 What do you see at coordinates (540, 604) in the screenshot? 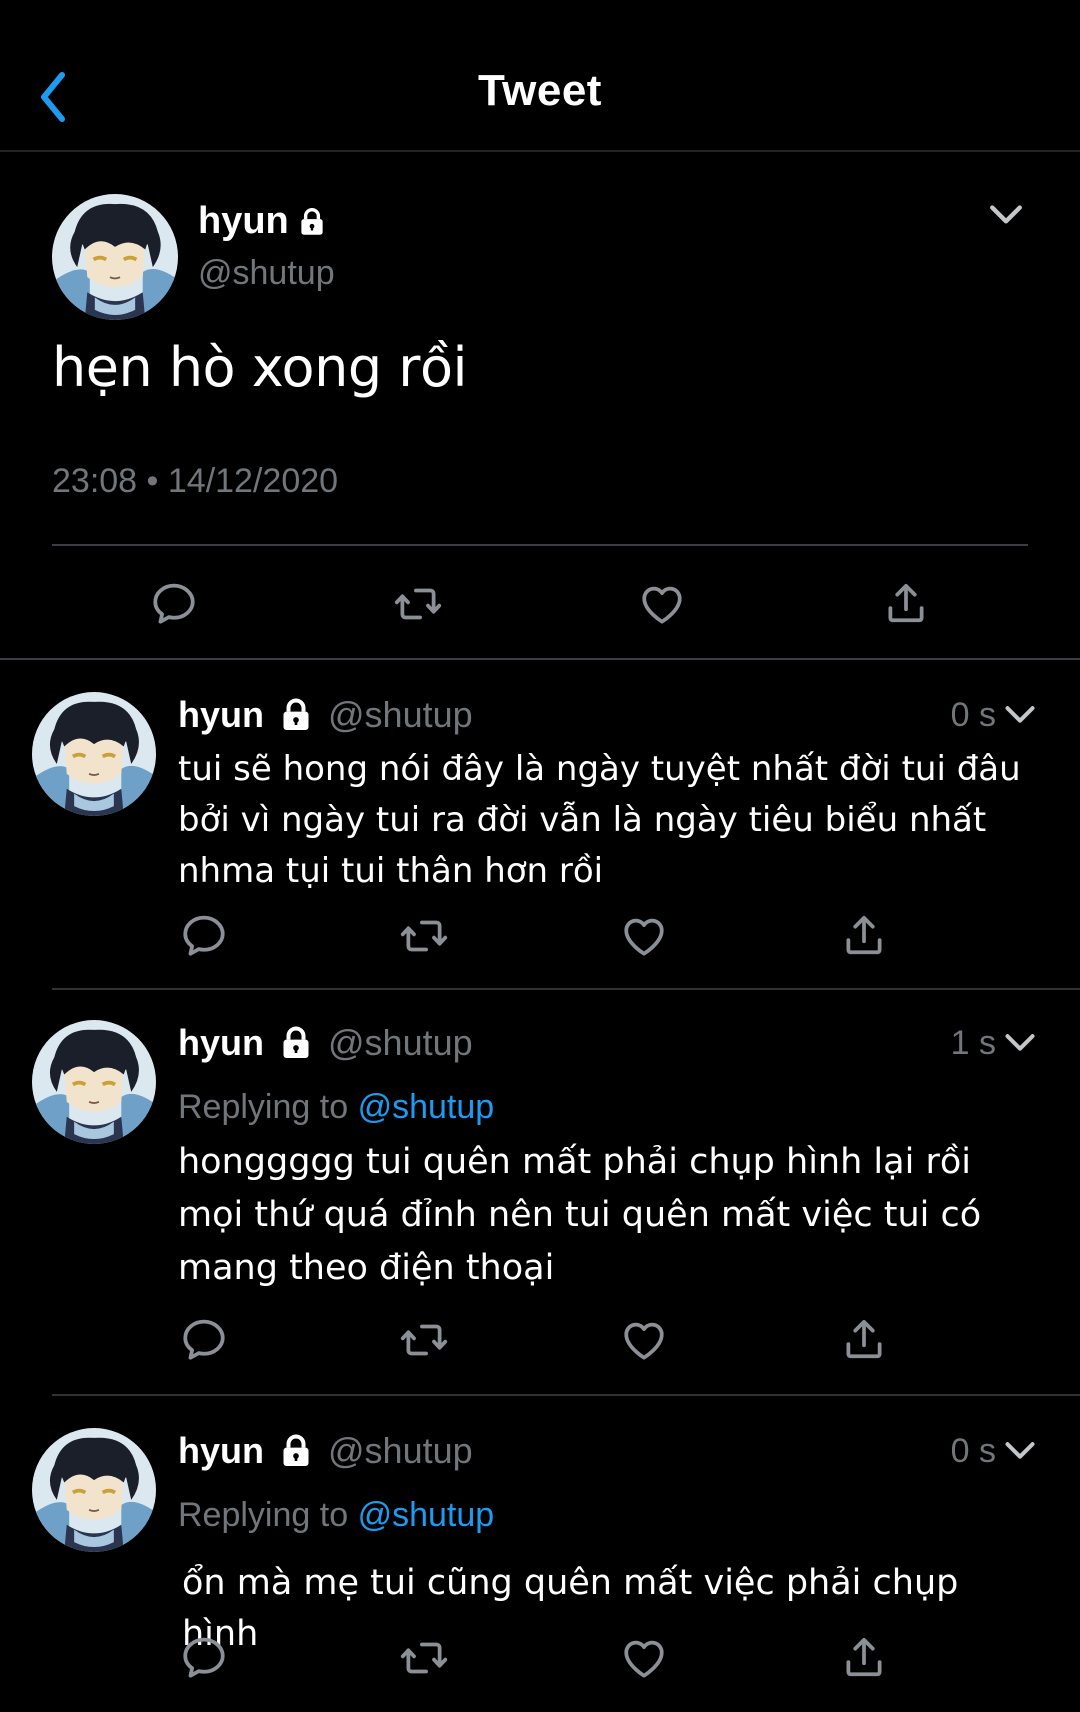
I see `tweet-actions` at bounding box center [540, 604].